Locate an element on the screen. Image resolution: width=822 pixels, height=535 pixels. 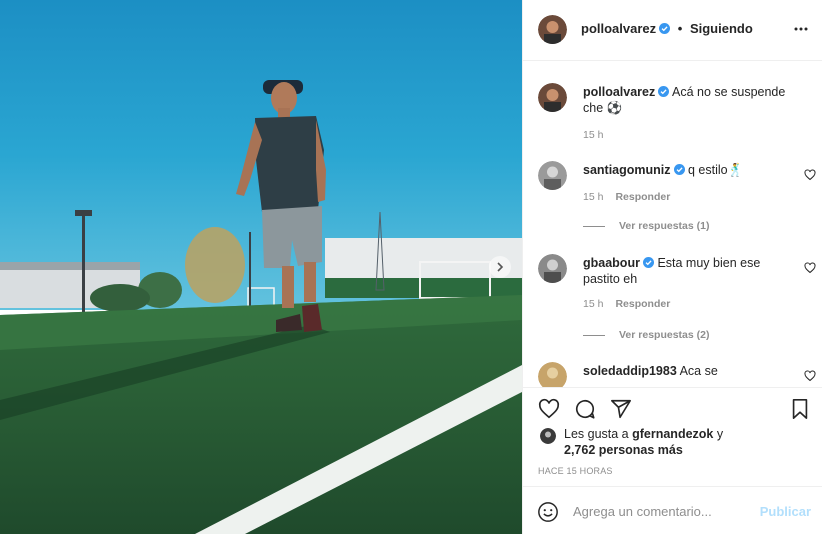
comment-body: Aca se is located at coordinates (698, 371).